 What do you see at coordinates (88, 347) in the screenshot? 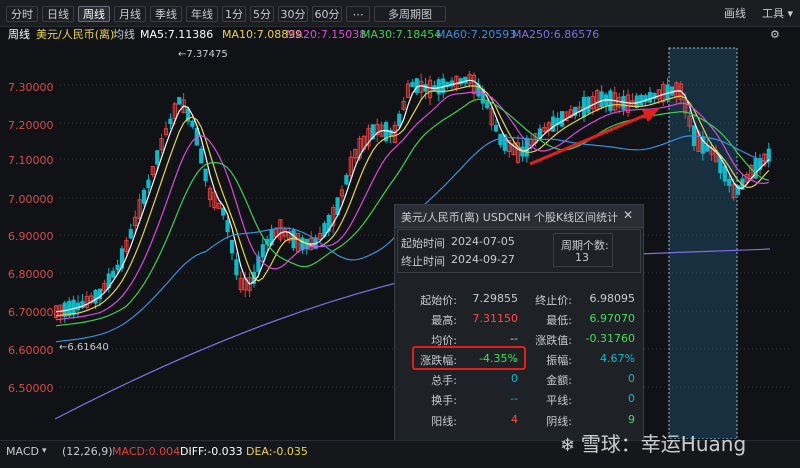
I see `low-marker-value: 6.61640` at bounding box center [88, 347].